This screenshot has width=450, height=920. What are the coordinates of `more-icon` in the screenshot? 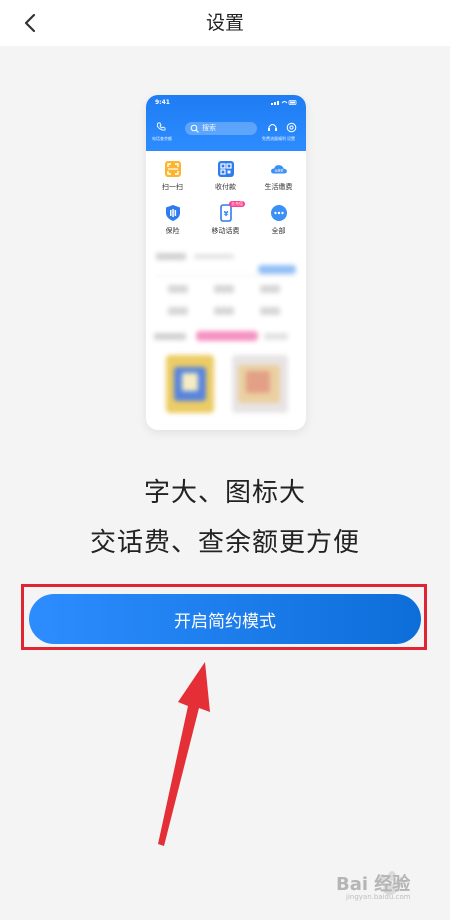 It's located at (278, 213).